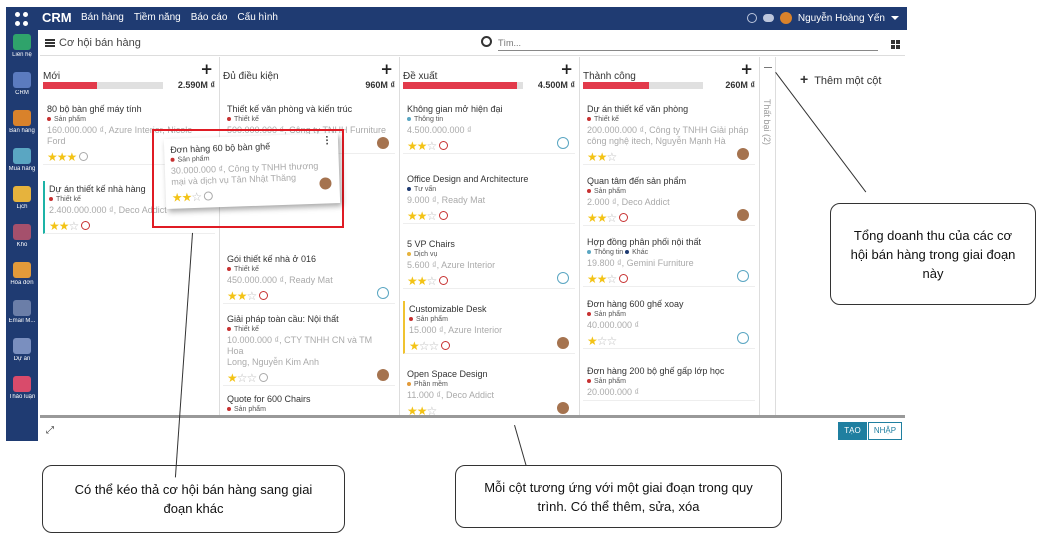 This screenshot has height=536, width=1044. What do you see at coordinates (309, 377) in the screenshot?
I see `card-footer: ★☆☆` at bounding box center [309, 377].